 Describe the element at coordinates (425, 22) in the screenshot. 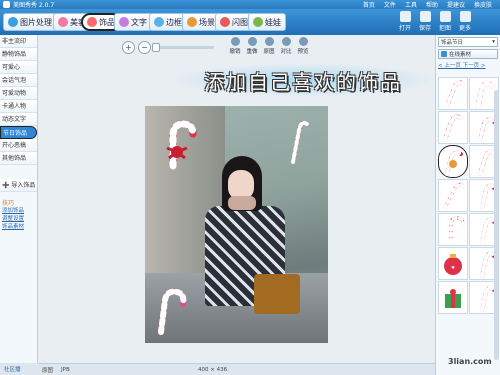

I see `save-button: 保存` at that location.